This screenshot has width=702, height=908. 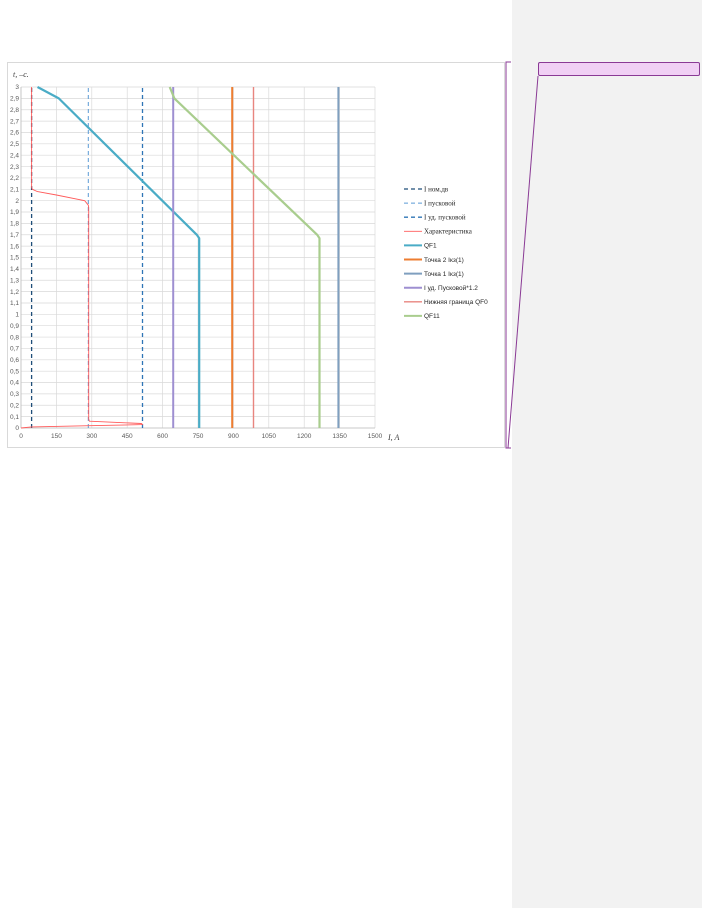 What do you see at coordinates (17, 315) in the screenshot?
I see `y-tick-label: 1` at bounding box center [17, 315].